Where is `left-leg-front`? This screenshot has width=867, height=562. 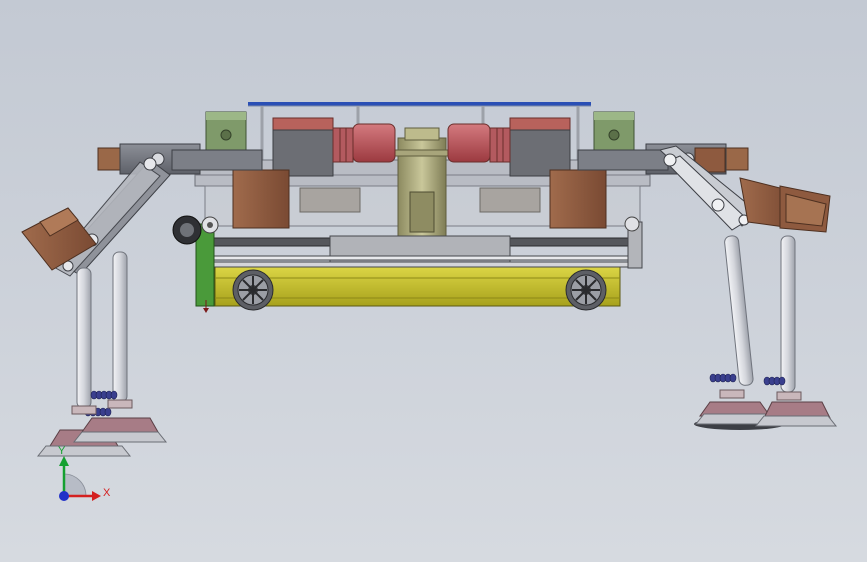
left-leg-front is located at coordinates (84, 338).